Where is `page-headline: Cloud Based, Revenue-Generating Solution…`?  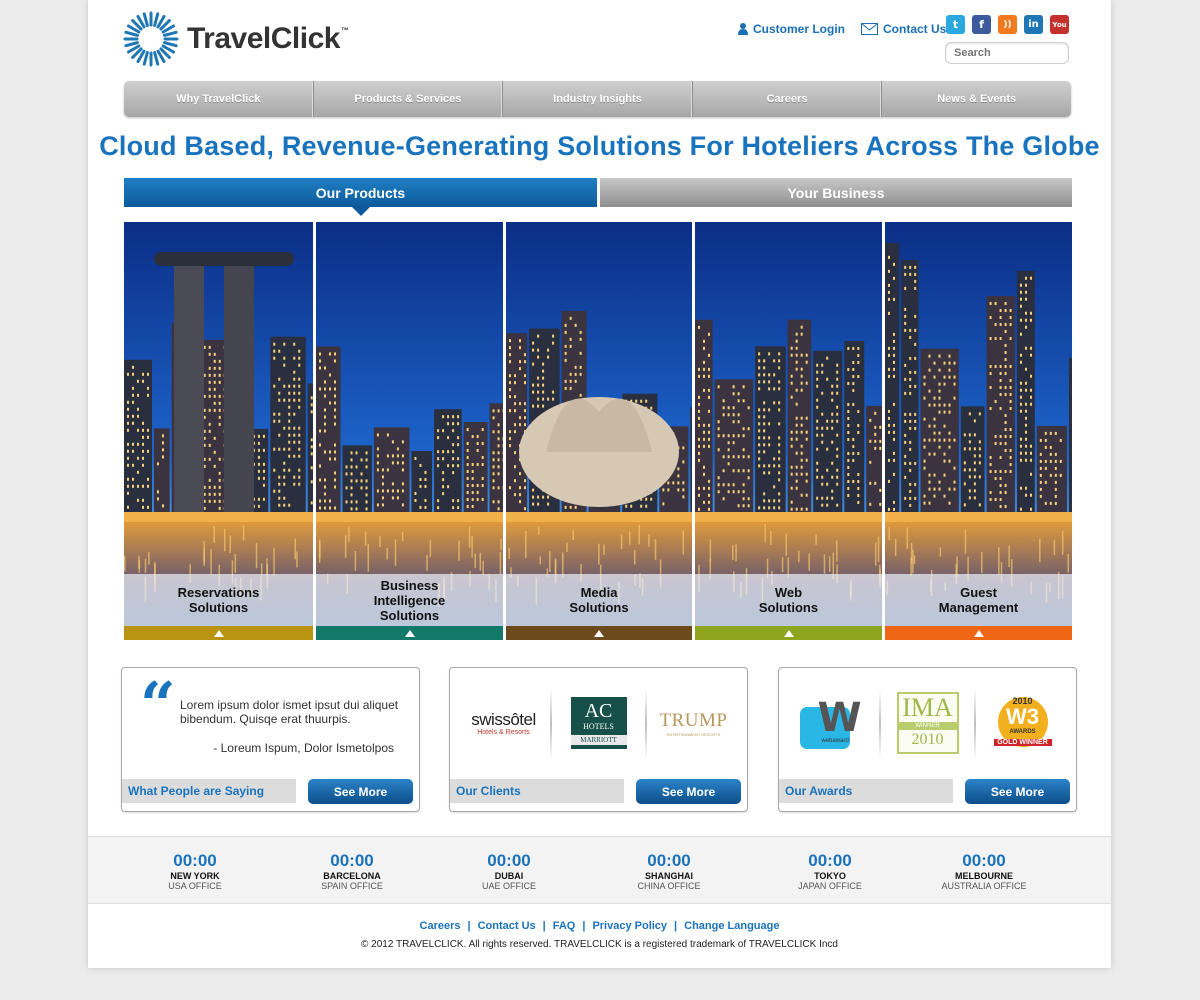 page-headline: Cloud Based, Revenue-Generating Solution… is located at coordinates (599, 146).